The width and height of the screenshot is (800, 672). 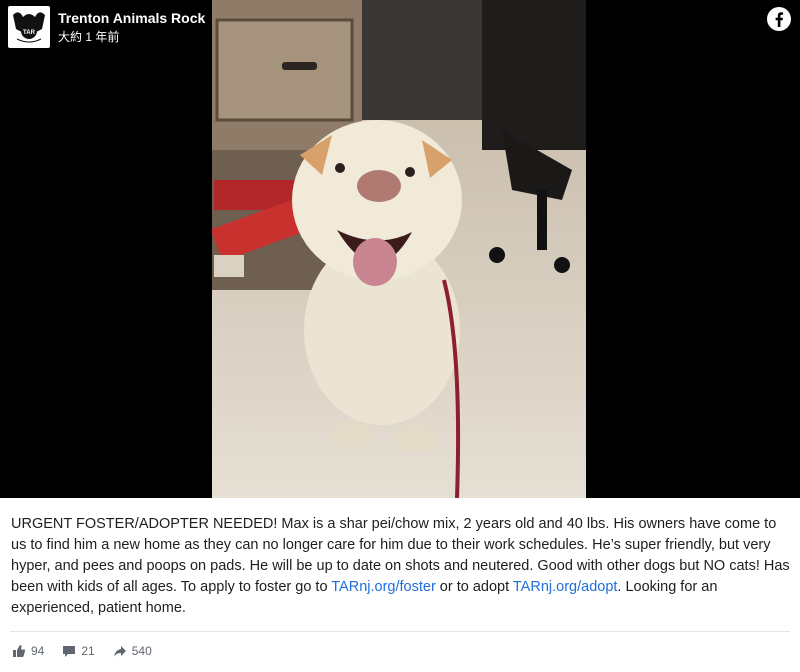 I want to click on post-meta: Trenton Animals Rock 大約 1 年前, so click(x=131, y=27).